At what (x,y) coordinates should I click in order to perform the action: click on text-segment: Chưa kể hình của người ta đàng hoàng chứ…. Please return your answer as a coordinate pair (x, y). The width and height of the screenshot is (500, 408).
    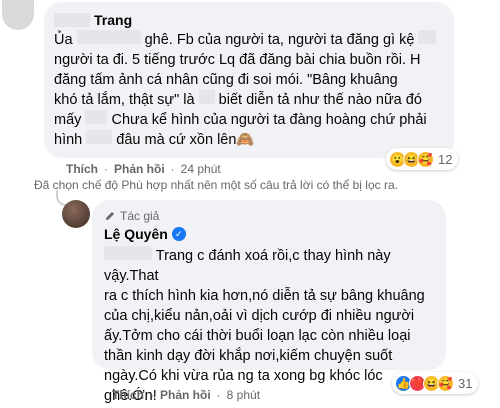
    Looking at the image, I should click on (269, 120).